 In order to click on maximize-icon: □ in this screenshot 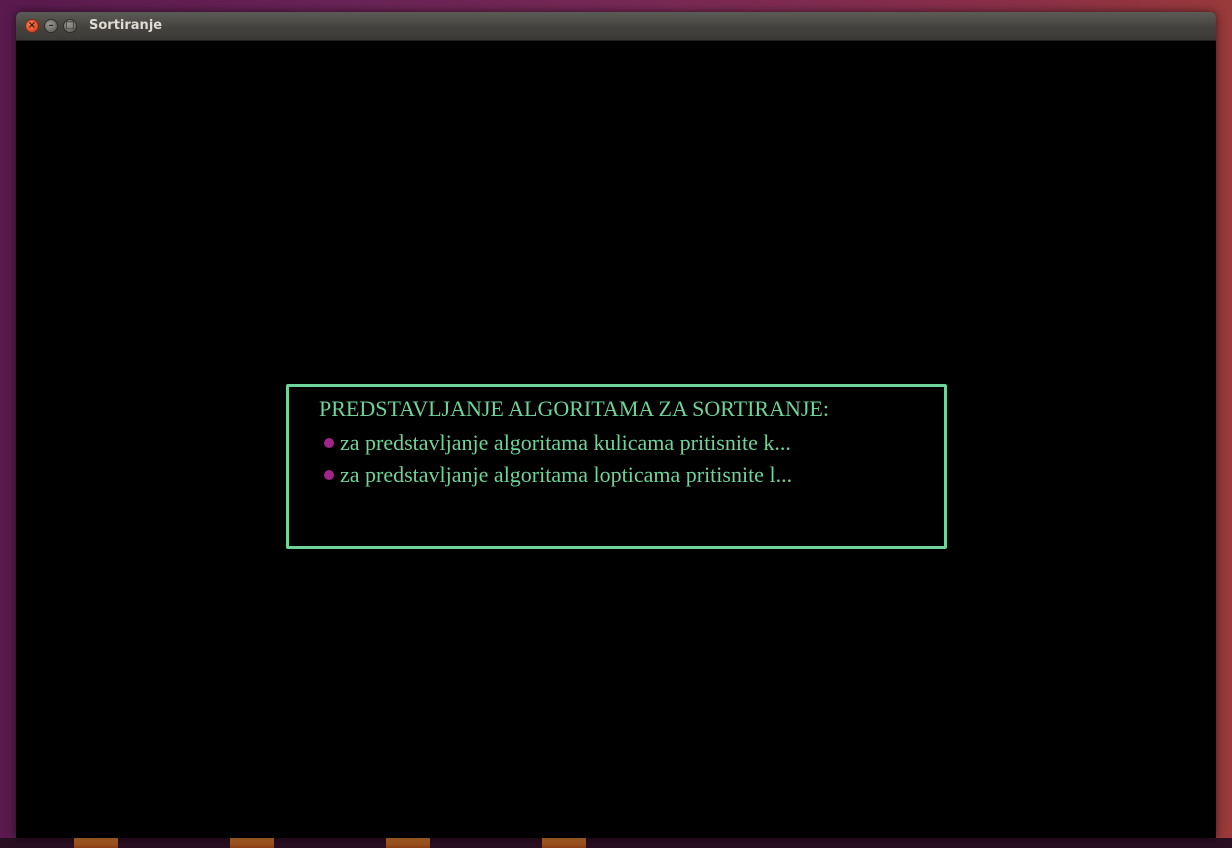, I will do `click(70, 25)`.